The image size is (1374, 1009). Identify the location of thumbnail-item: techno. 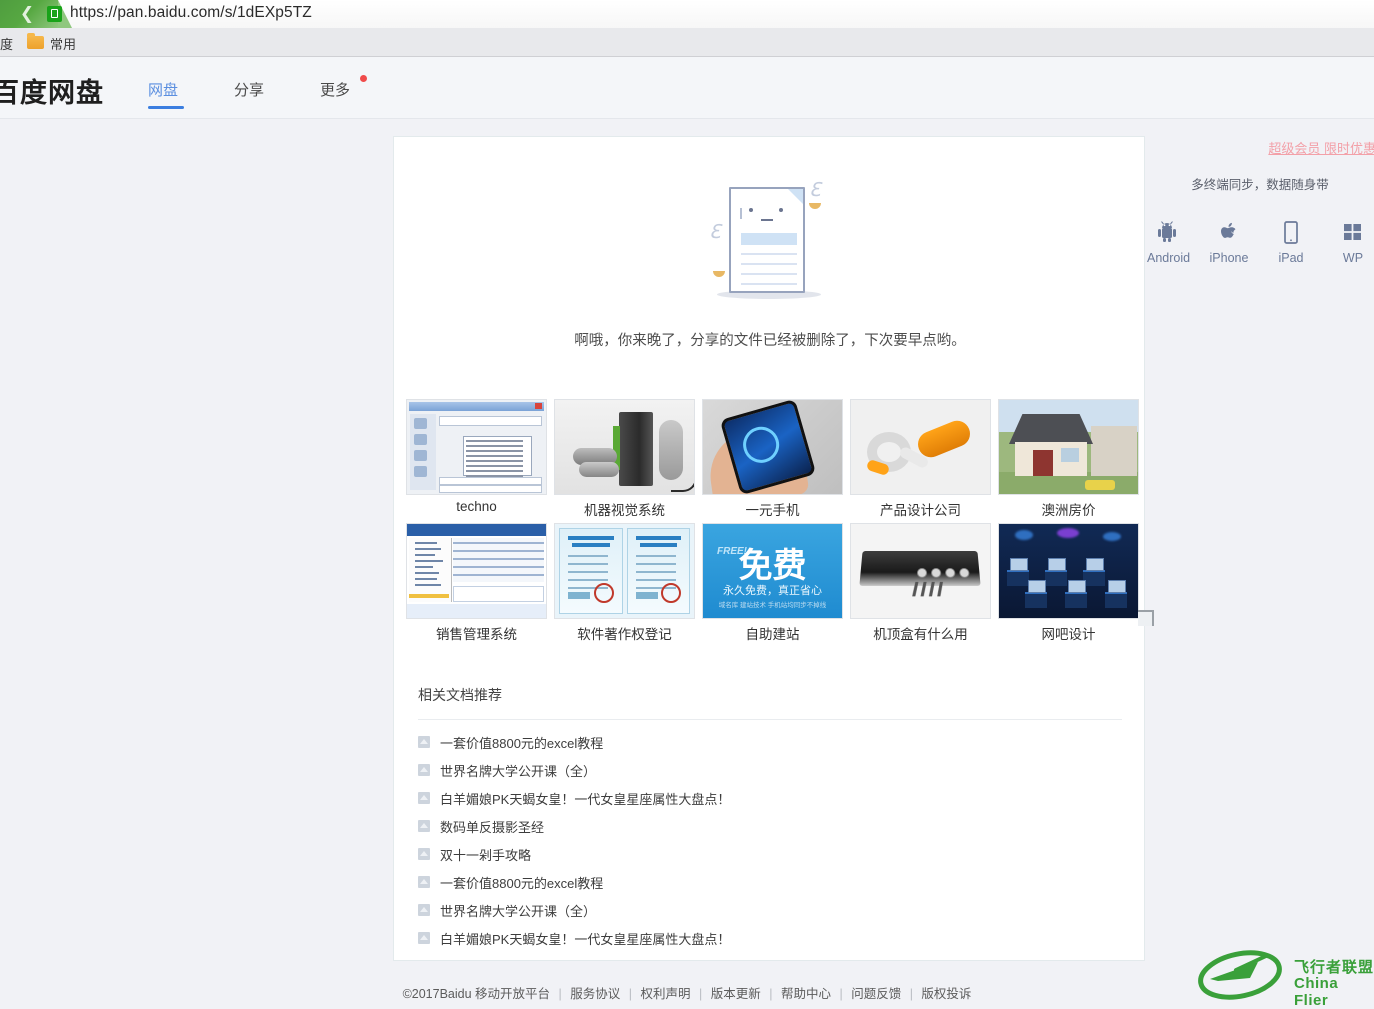
(476, 456).